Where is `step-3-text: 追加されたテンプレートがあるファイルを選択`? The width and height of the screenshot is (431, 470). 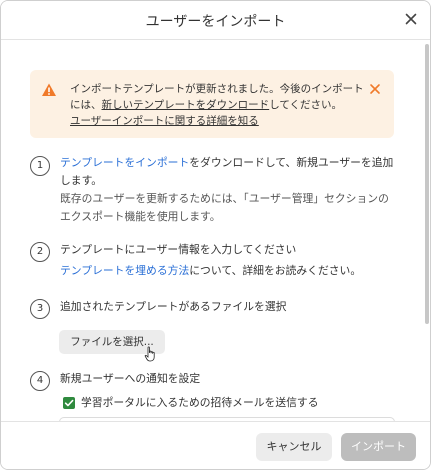 step-3-text: 追加されたテンプレートがあるファイルを選択 is located at coordinates (173, 306).